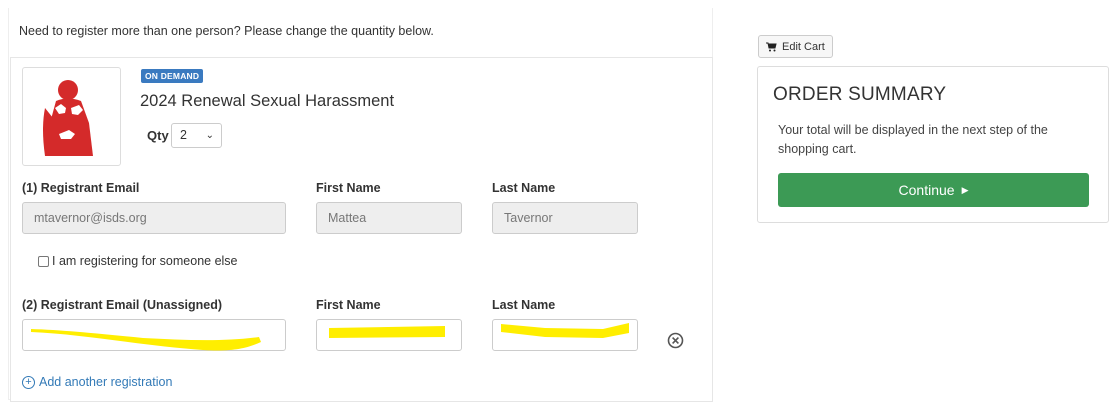 This screenshot has width=1110, height=402. Describe the element at coordinates (43, 261) in the screenshot. I see `someone-else-checkbox` at that location.